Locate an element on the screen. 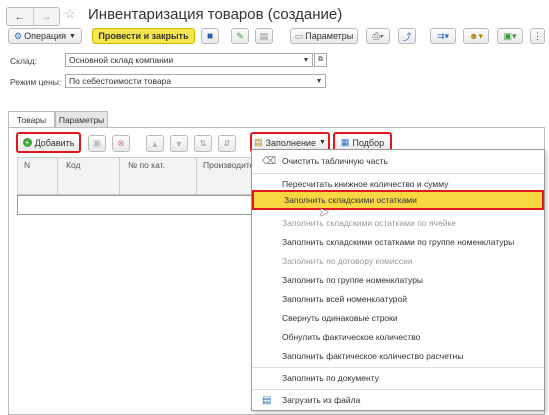 This screenshot has height=415, width=549. favorite-star-icon: ☆ is located at coordinates (70, 14).